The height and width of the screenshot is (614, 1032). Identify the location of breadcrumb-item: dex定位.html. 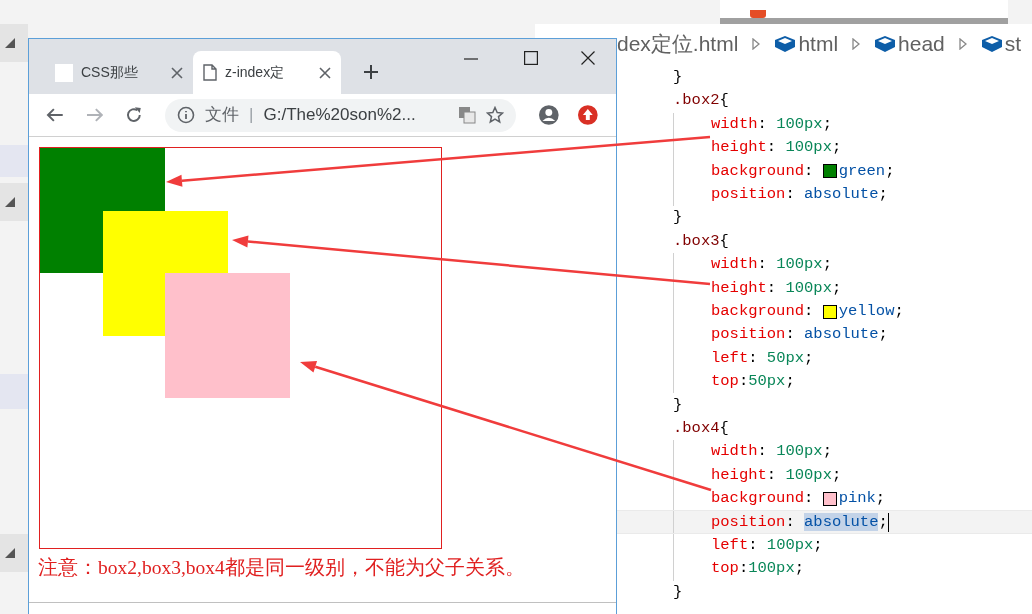
(678, 44).